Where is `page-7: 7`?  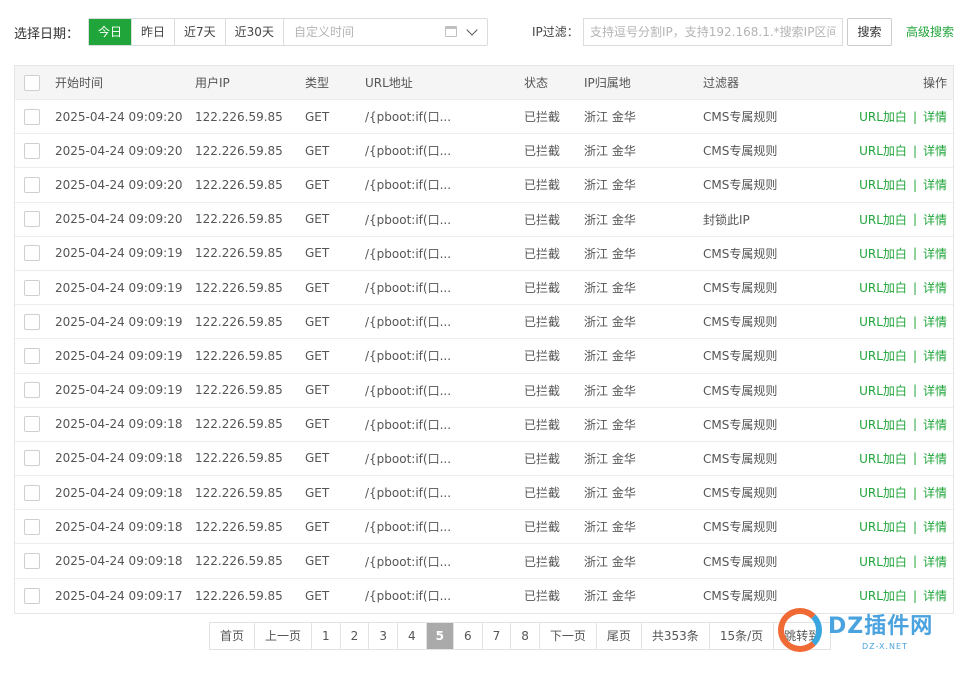
page-7: 7 is located at coordinates (497, 636).